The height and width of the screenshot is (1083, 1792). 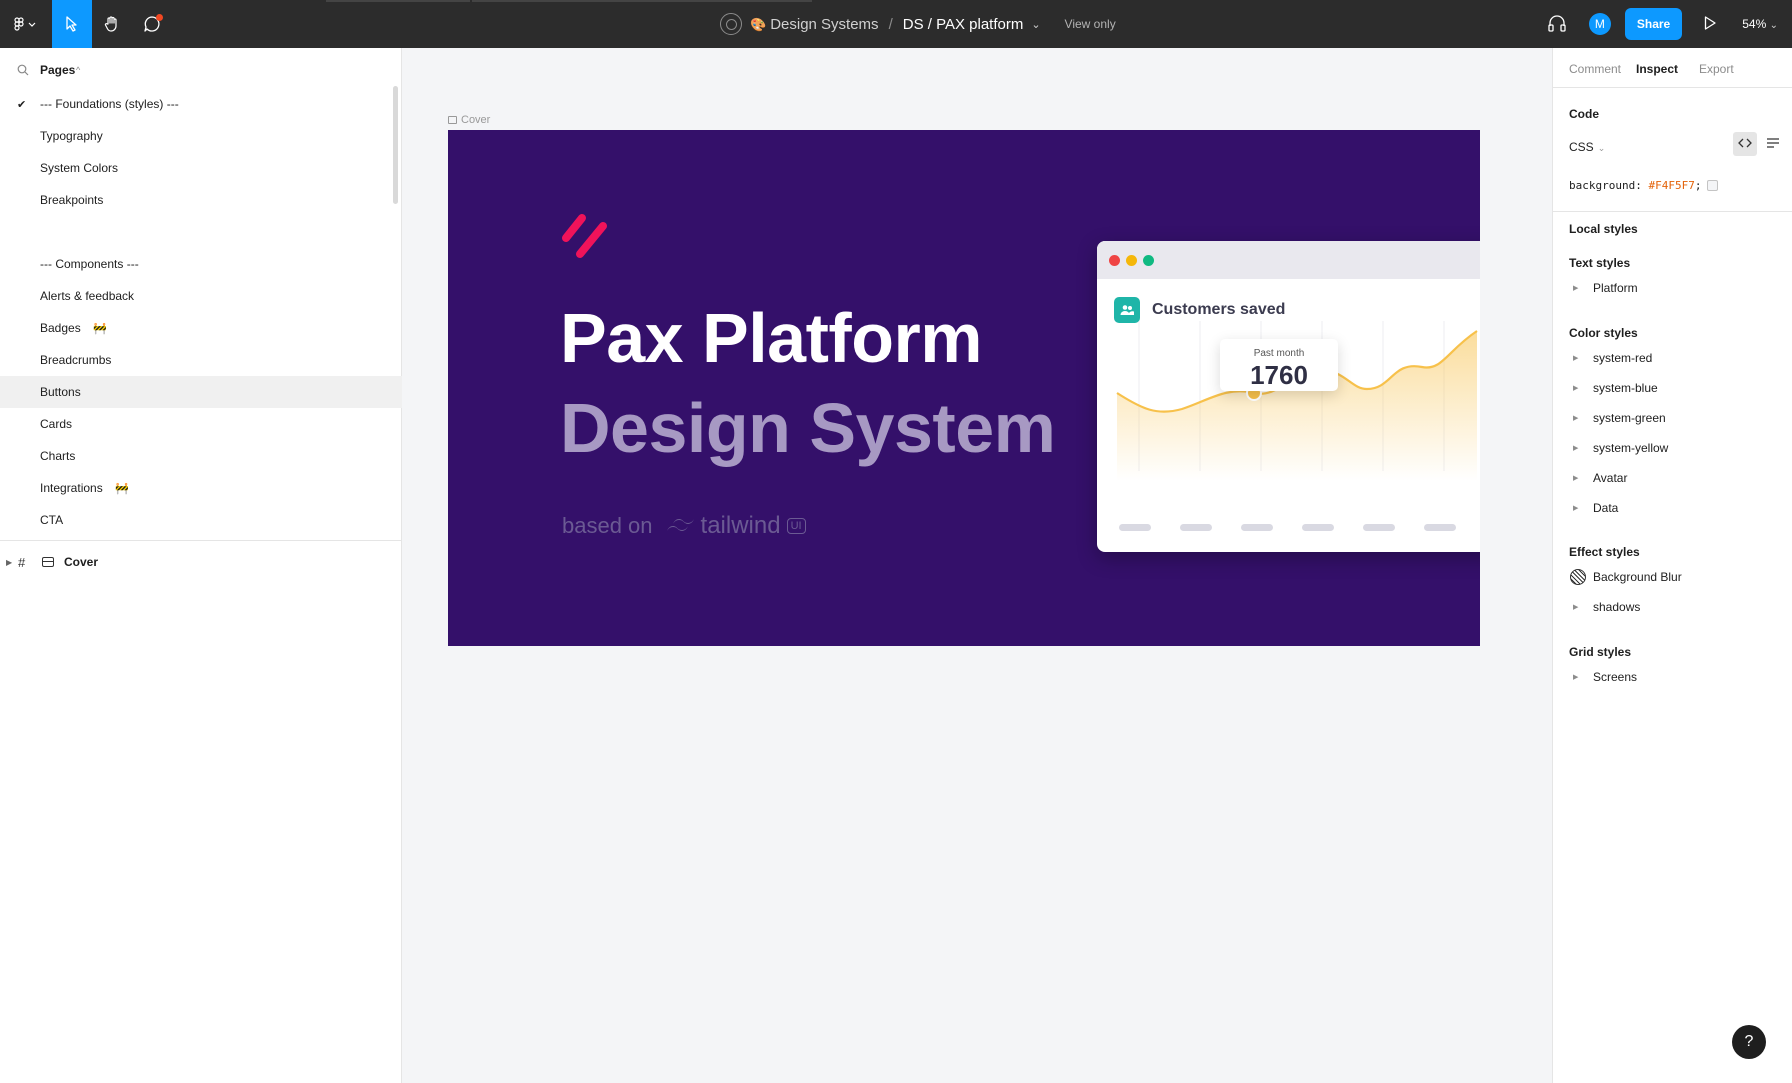 What do you see at coordinates (1657, 69) in the screenshot?
I see `tab-inspect: Inspect` at bounding box center [1657, 69].